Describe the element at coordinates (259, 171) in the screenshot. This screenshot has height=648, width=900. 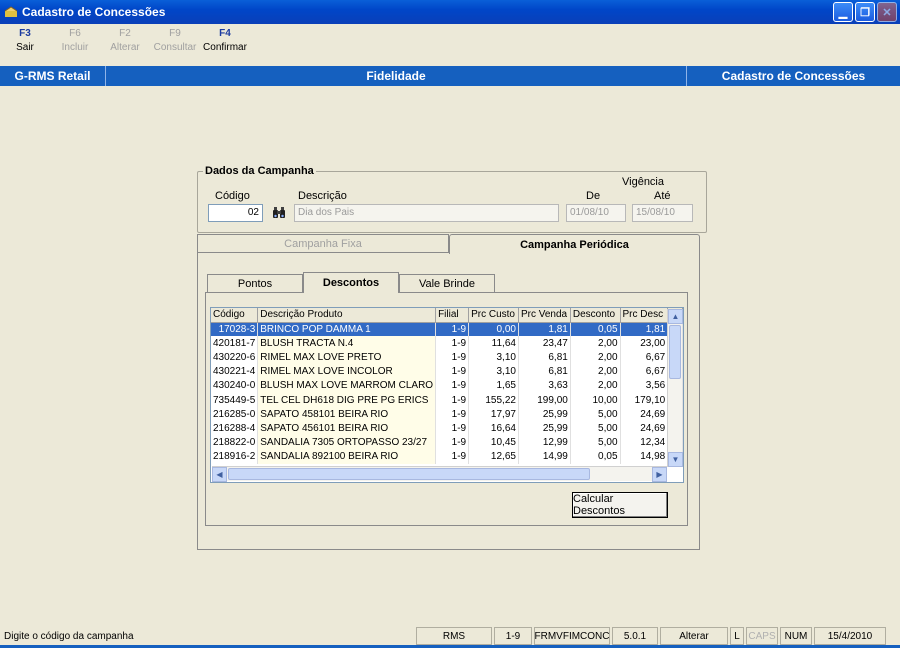
I see `group-title: Dados da Campanha` at that location.